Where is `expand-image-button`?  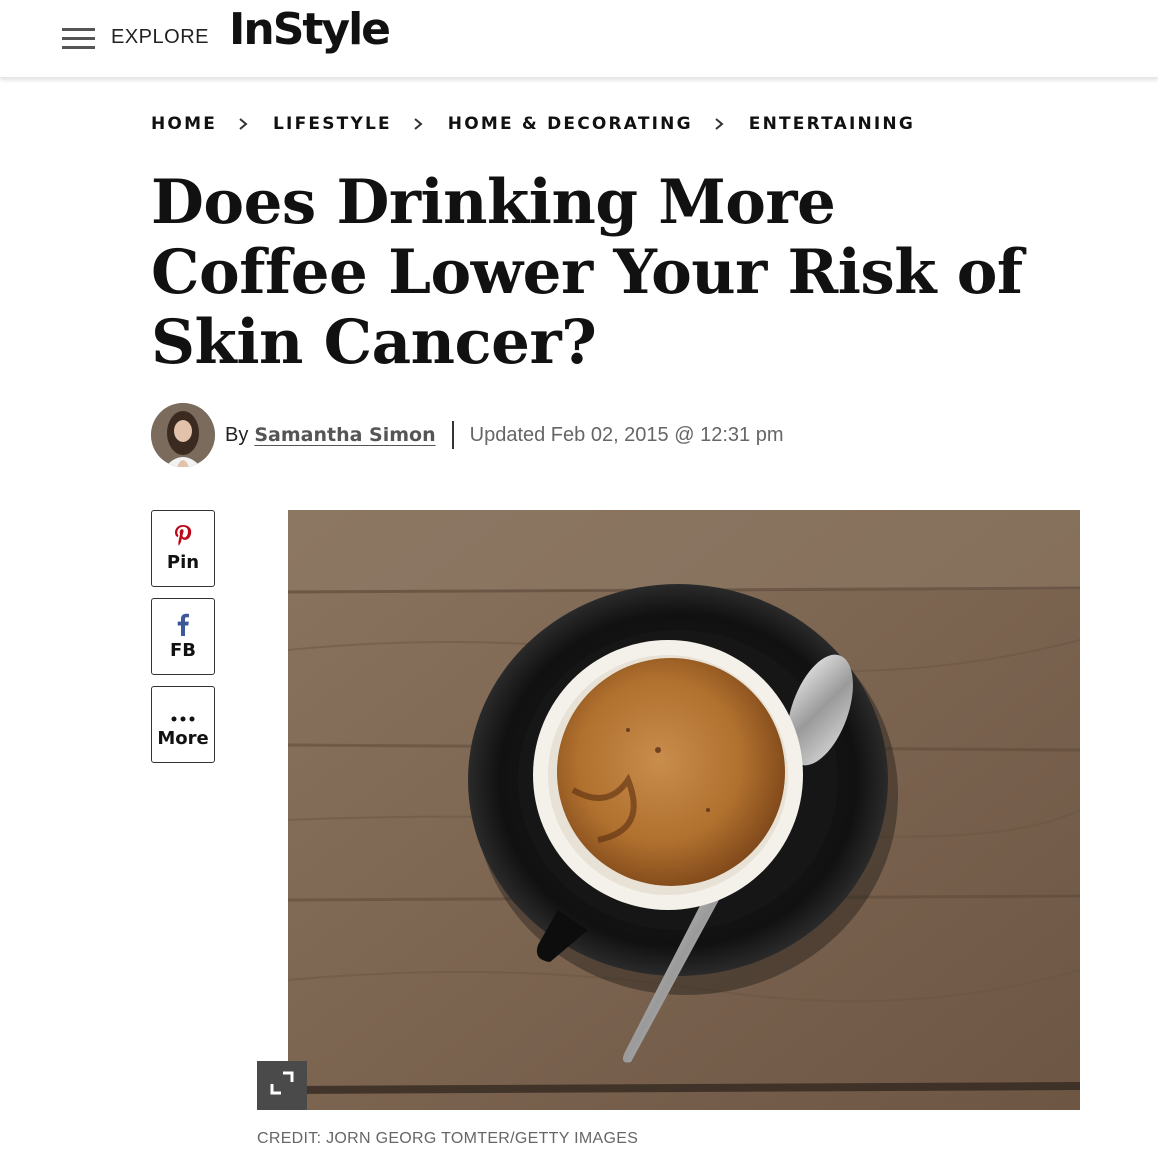
expand-image-button is located at coordinates (282, 1085).